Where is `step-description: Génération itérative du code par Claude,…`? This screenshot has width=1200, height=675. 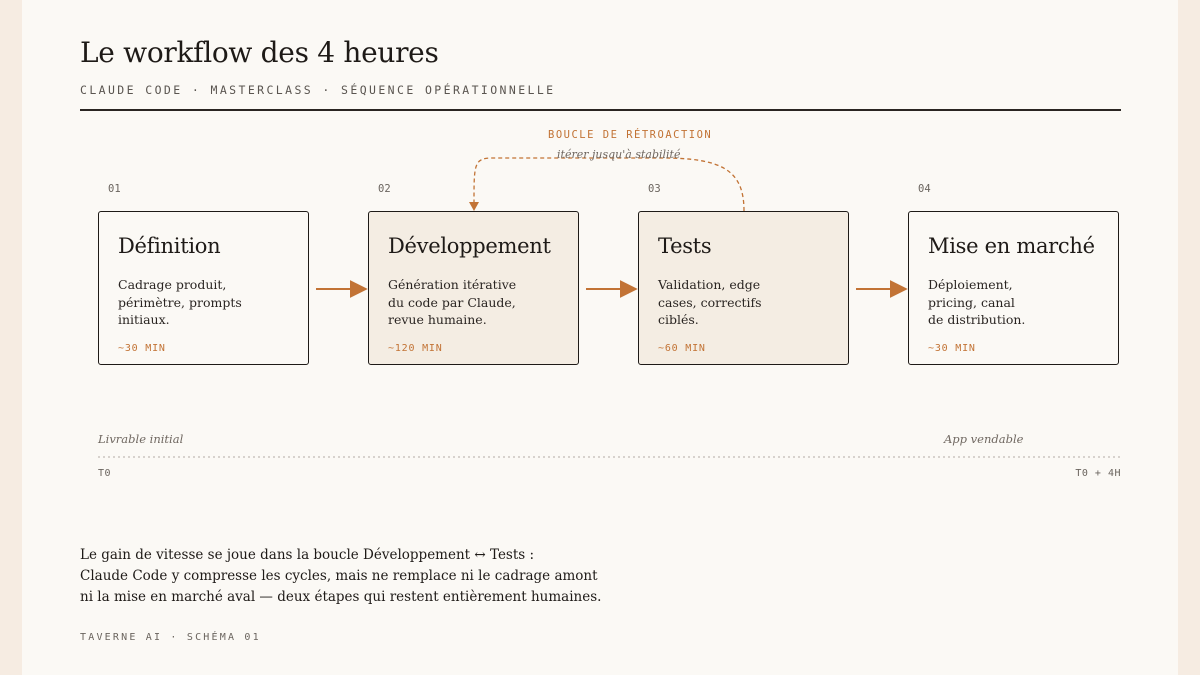 step-description: Génération itérative du code par Claude,… is located at coordinates (452, 302).